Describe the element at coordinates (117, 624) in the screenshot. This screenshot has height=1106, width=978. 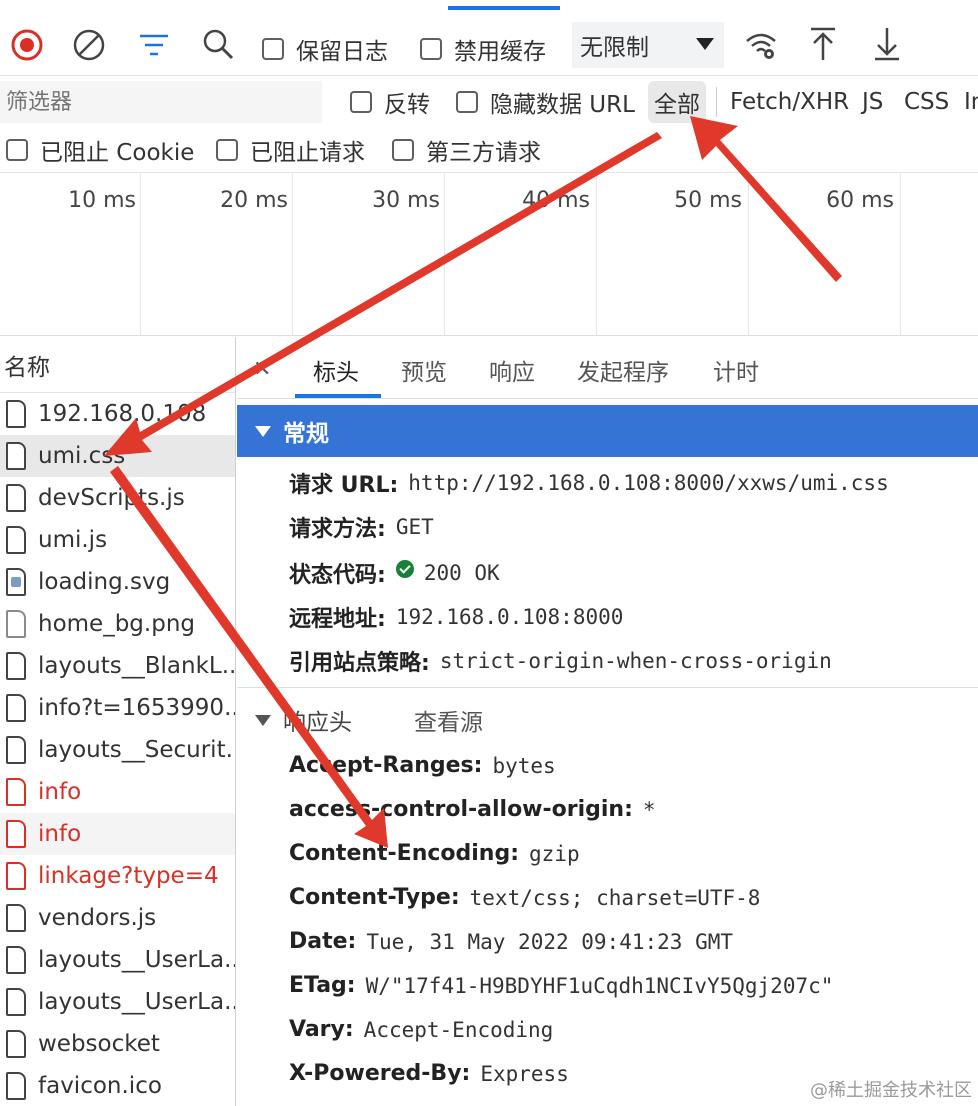
I see `request-row: home_bg.png` at that location.